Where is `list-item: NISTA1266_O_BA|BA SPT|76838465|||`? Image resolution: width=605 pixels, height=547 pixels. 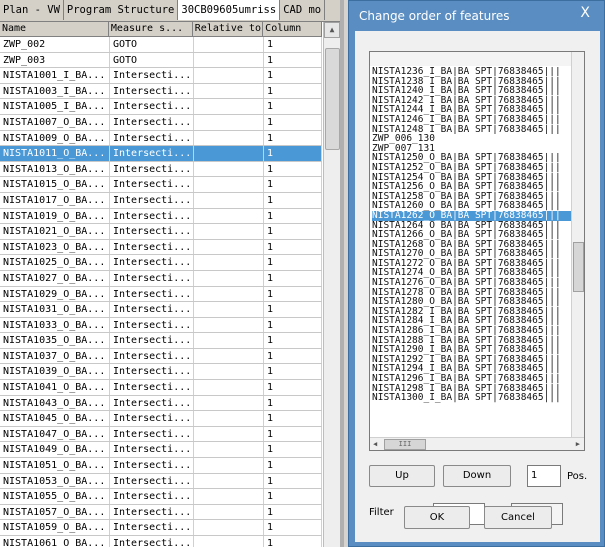
list-item: NISTA1266_O_BA|BA SPT|76838465||| is located at coordinates (473, 235).